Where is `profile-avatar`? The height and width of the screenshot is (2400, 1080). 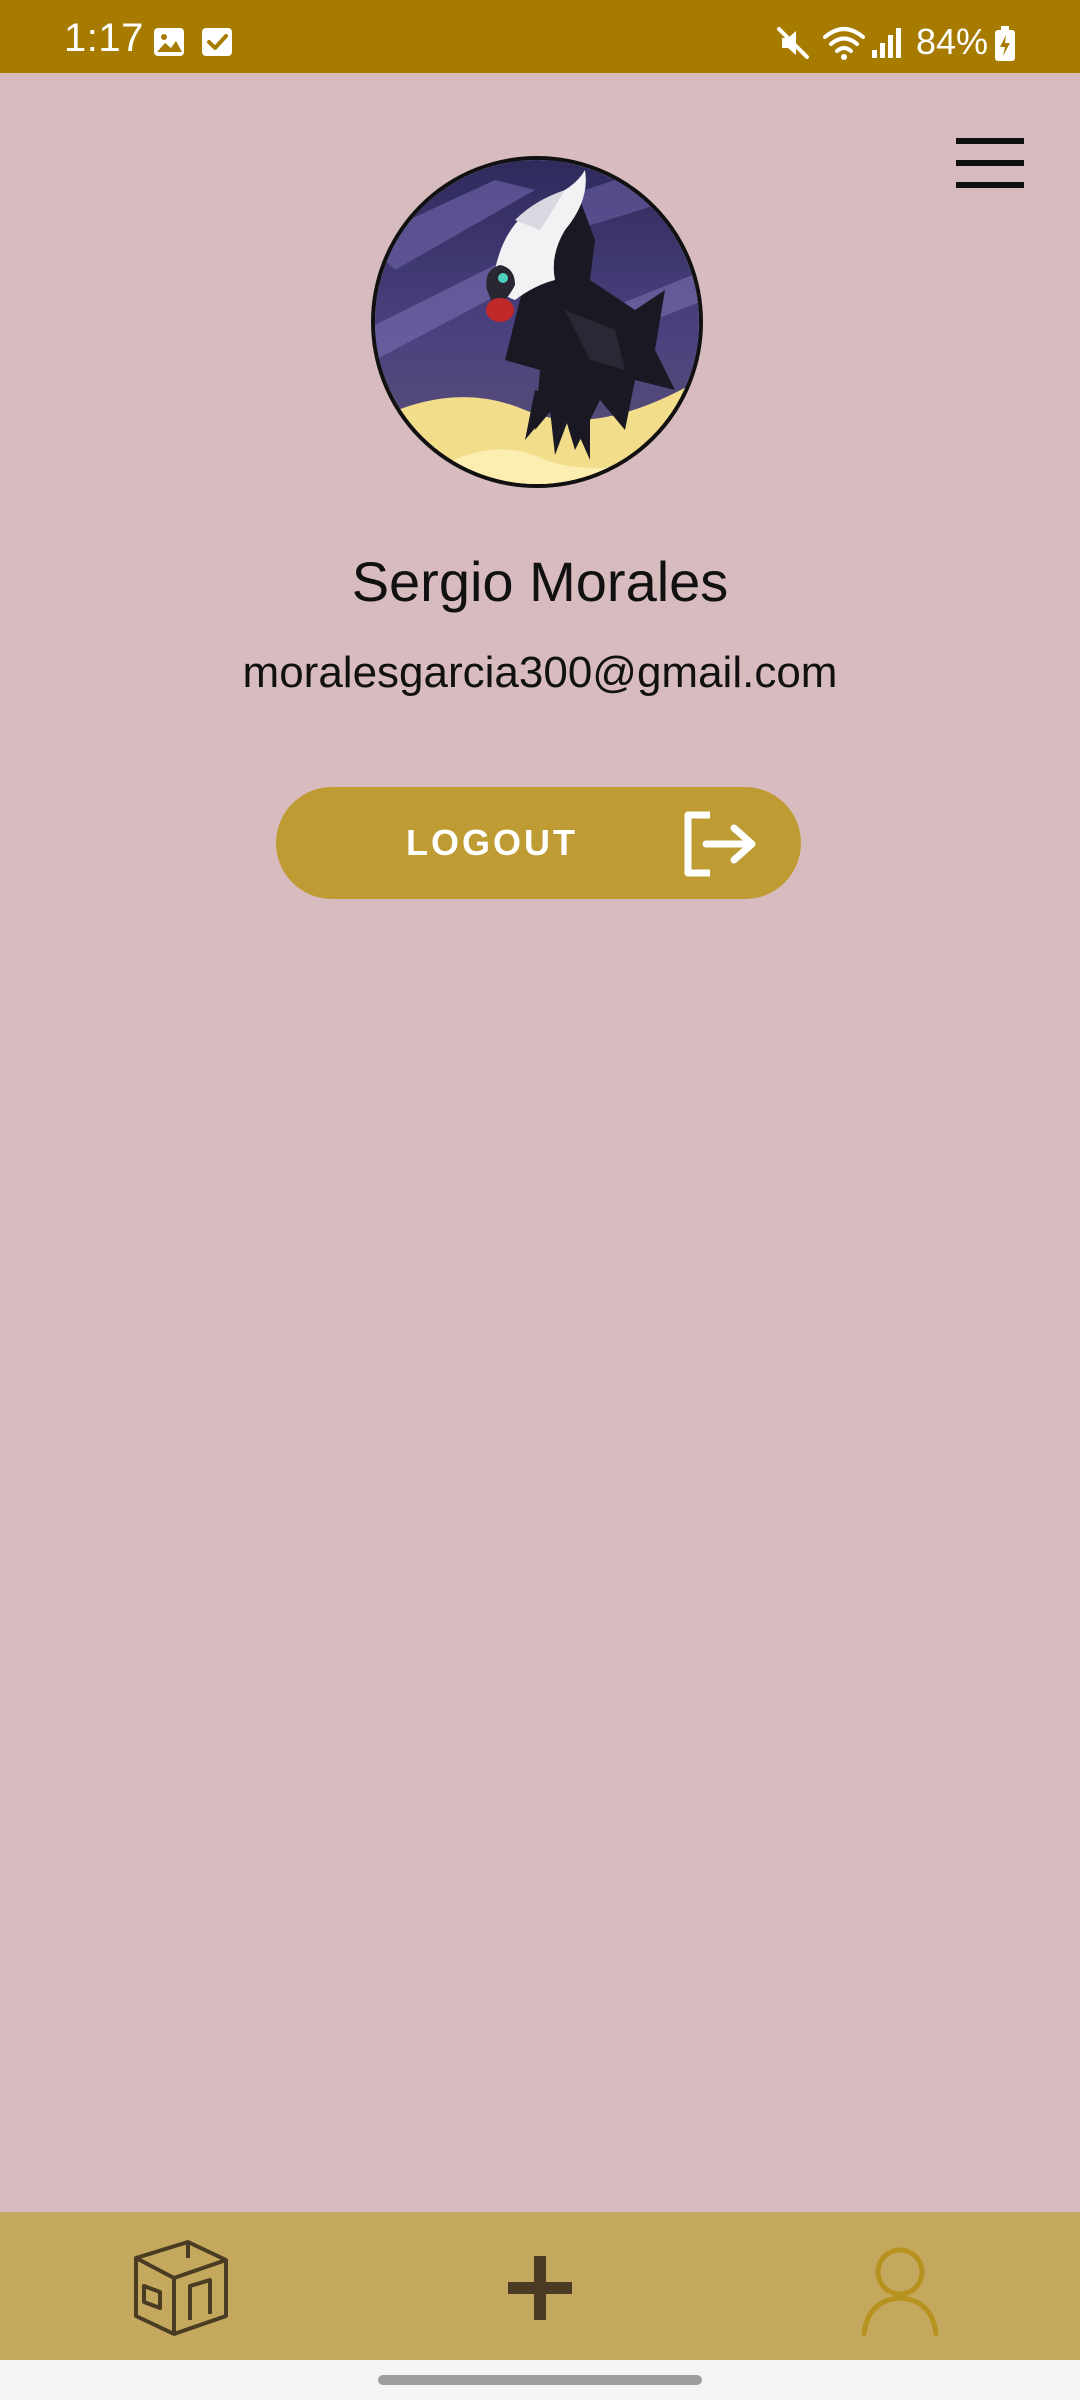 profile-avatar is located at coordinates (537, 322).